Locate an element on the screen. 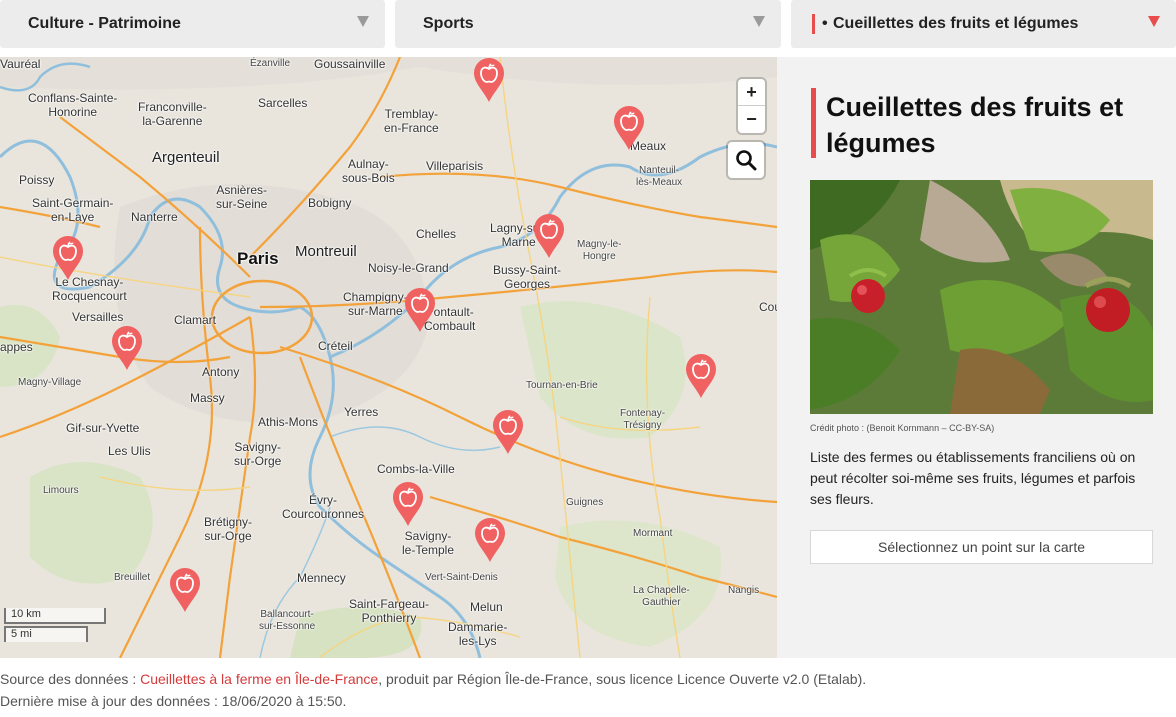 This screenshot has width=1176, height=717. place-label: Magny-Village is located at coordinates (50, 382).